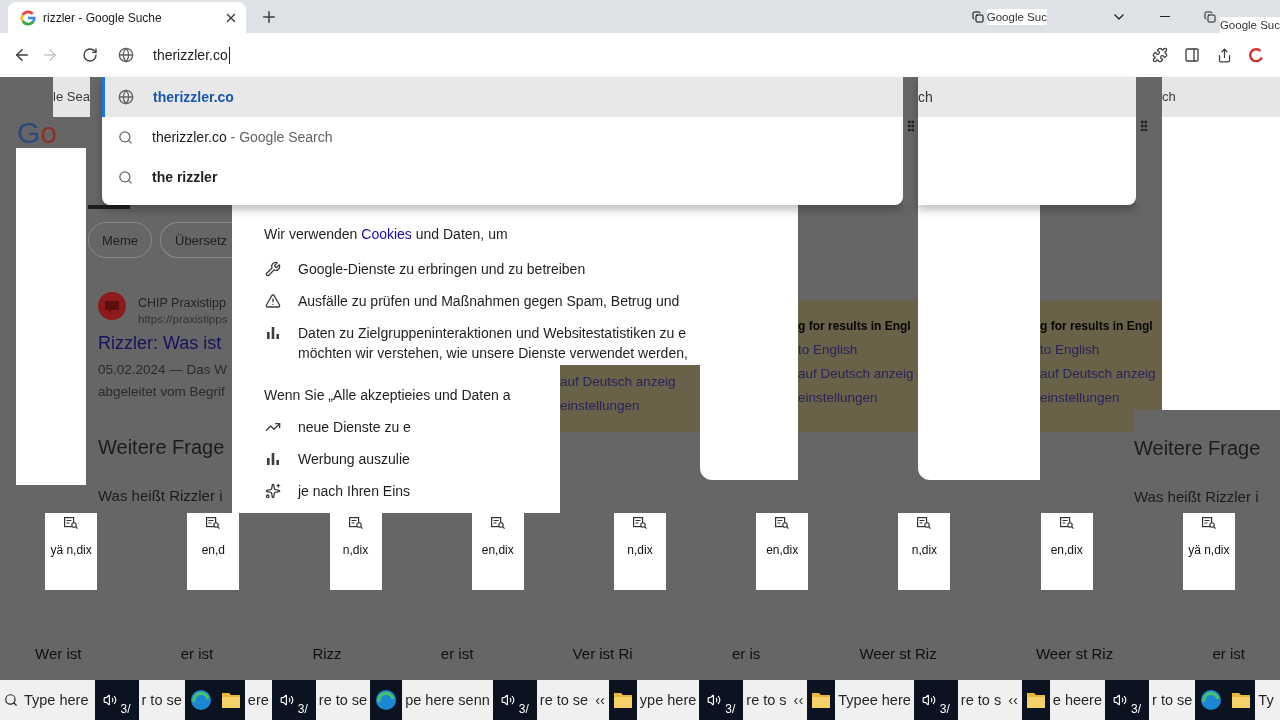  What do you see at coordinates (58, 654) in the screenshot?
I see `question-fragment: Wer ist` at bounding box center [58, 654].